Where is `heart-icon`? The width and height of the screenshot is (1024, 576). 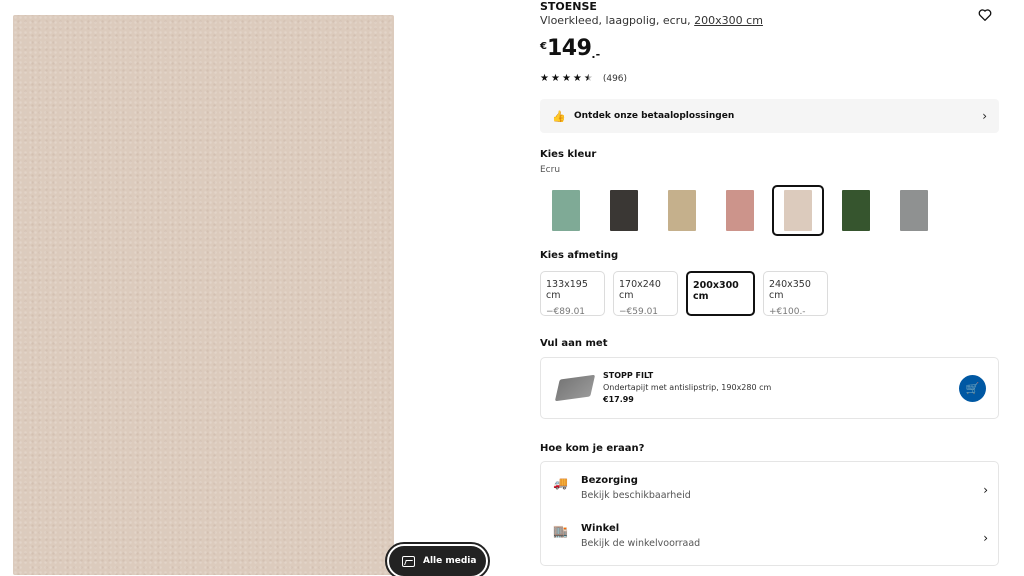
heart-icon is located at coordinates (985, 15).